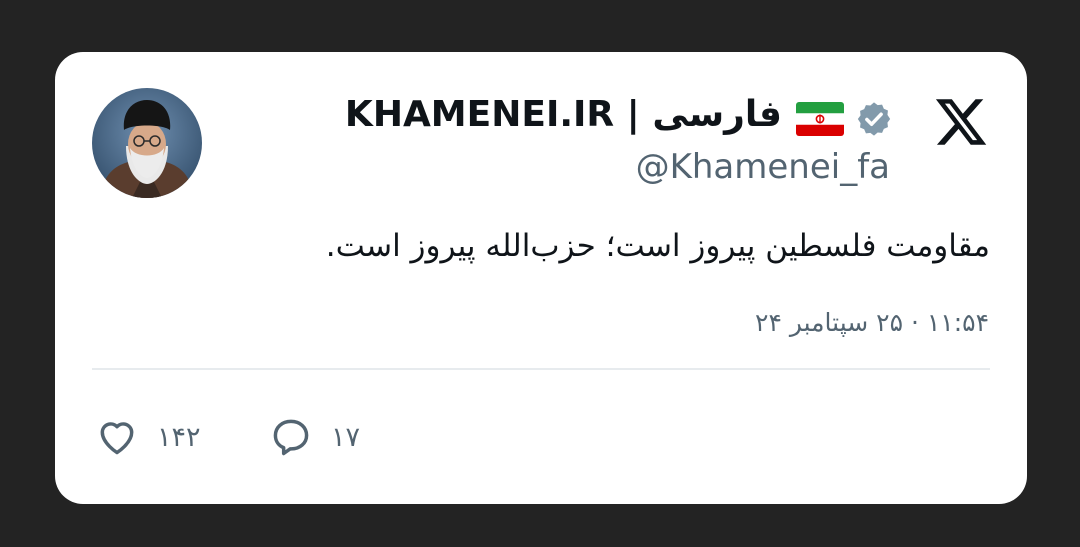 This screenshot has width=1080, height=547. What do you see at coordinates (179, 437) in the screenshot?
I see `like-count: ۱۴۲` at bounding box center [179, 437].